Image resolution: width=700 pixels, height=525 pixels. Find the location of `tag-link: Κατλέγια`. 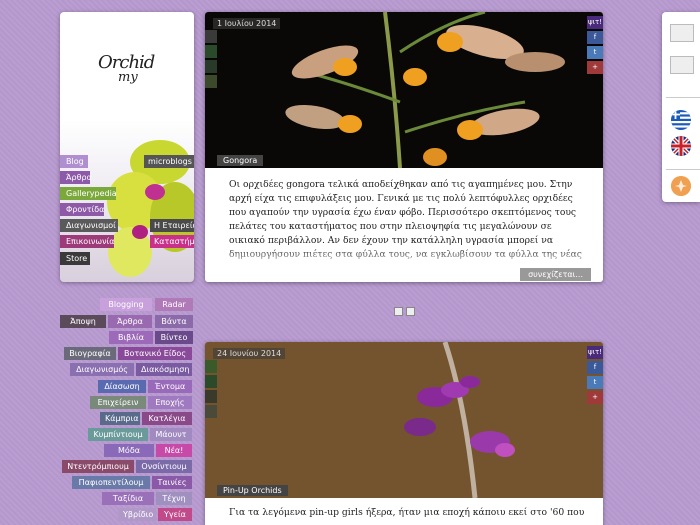

tag-link: Κατλέγια is located at coordinates (167, 418).